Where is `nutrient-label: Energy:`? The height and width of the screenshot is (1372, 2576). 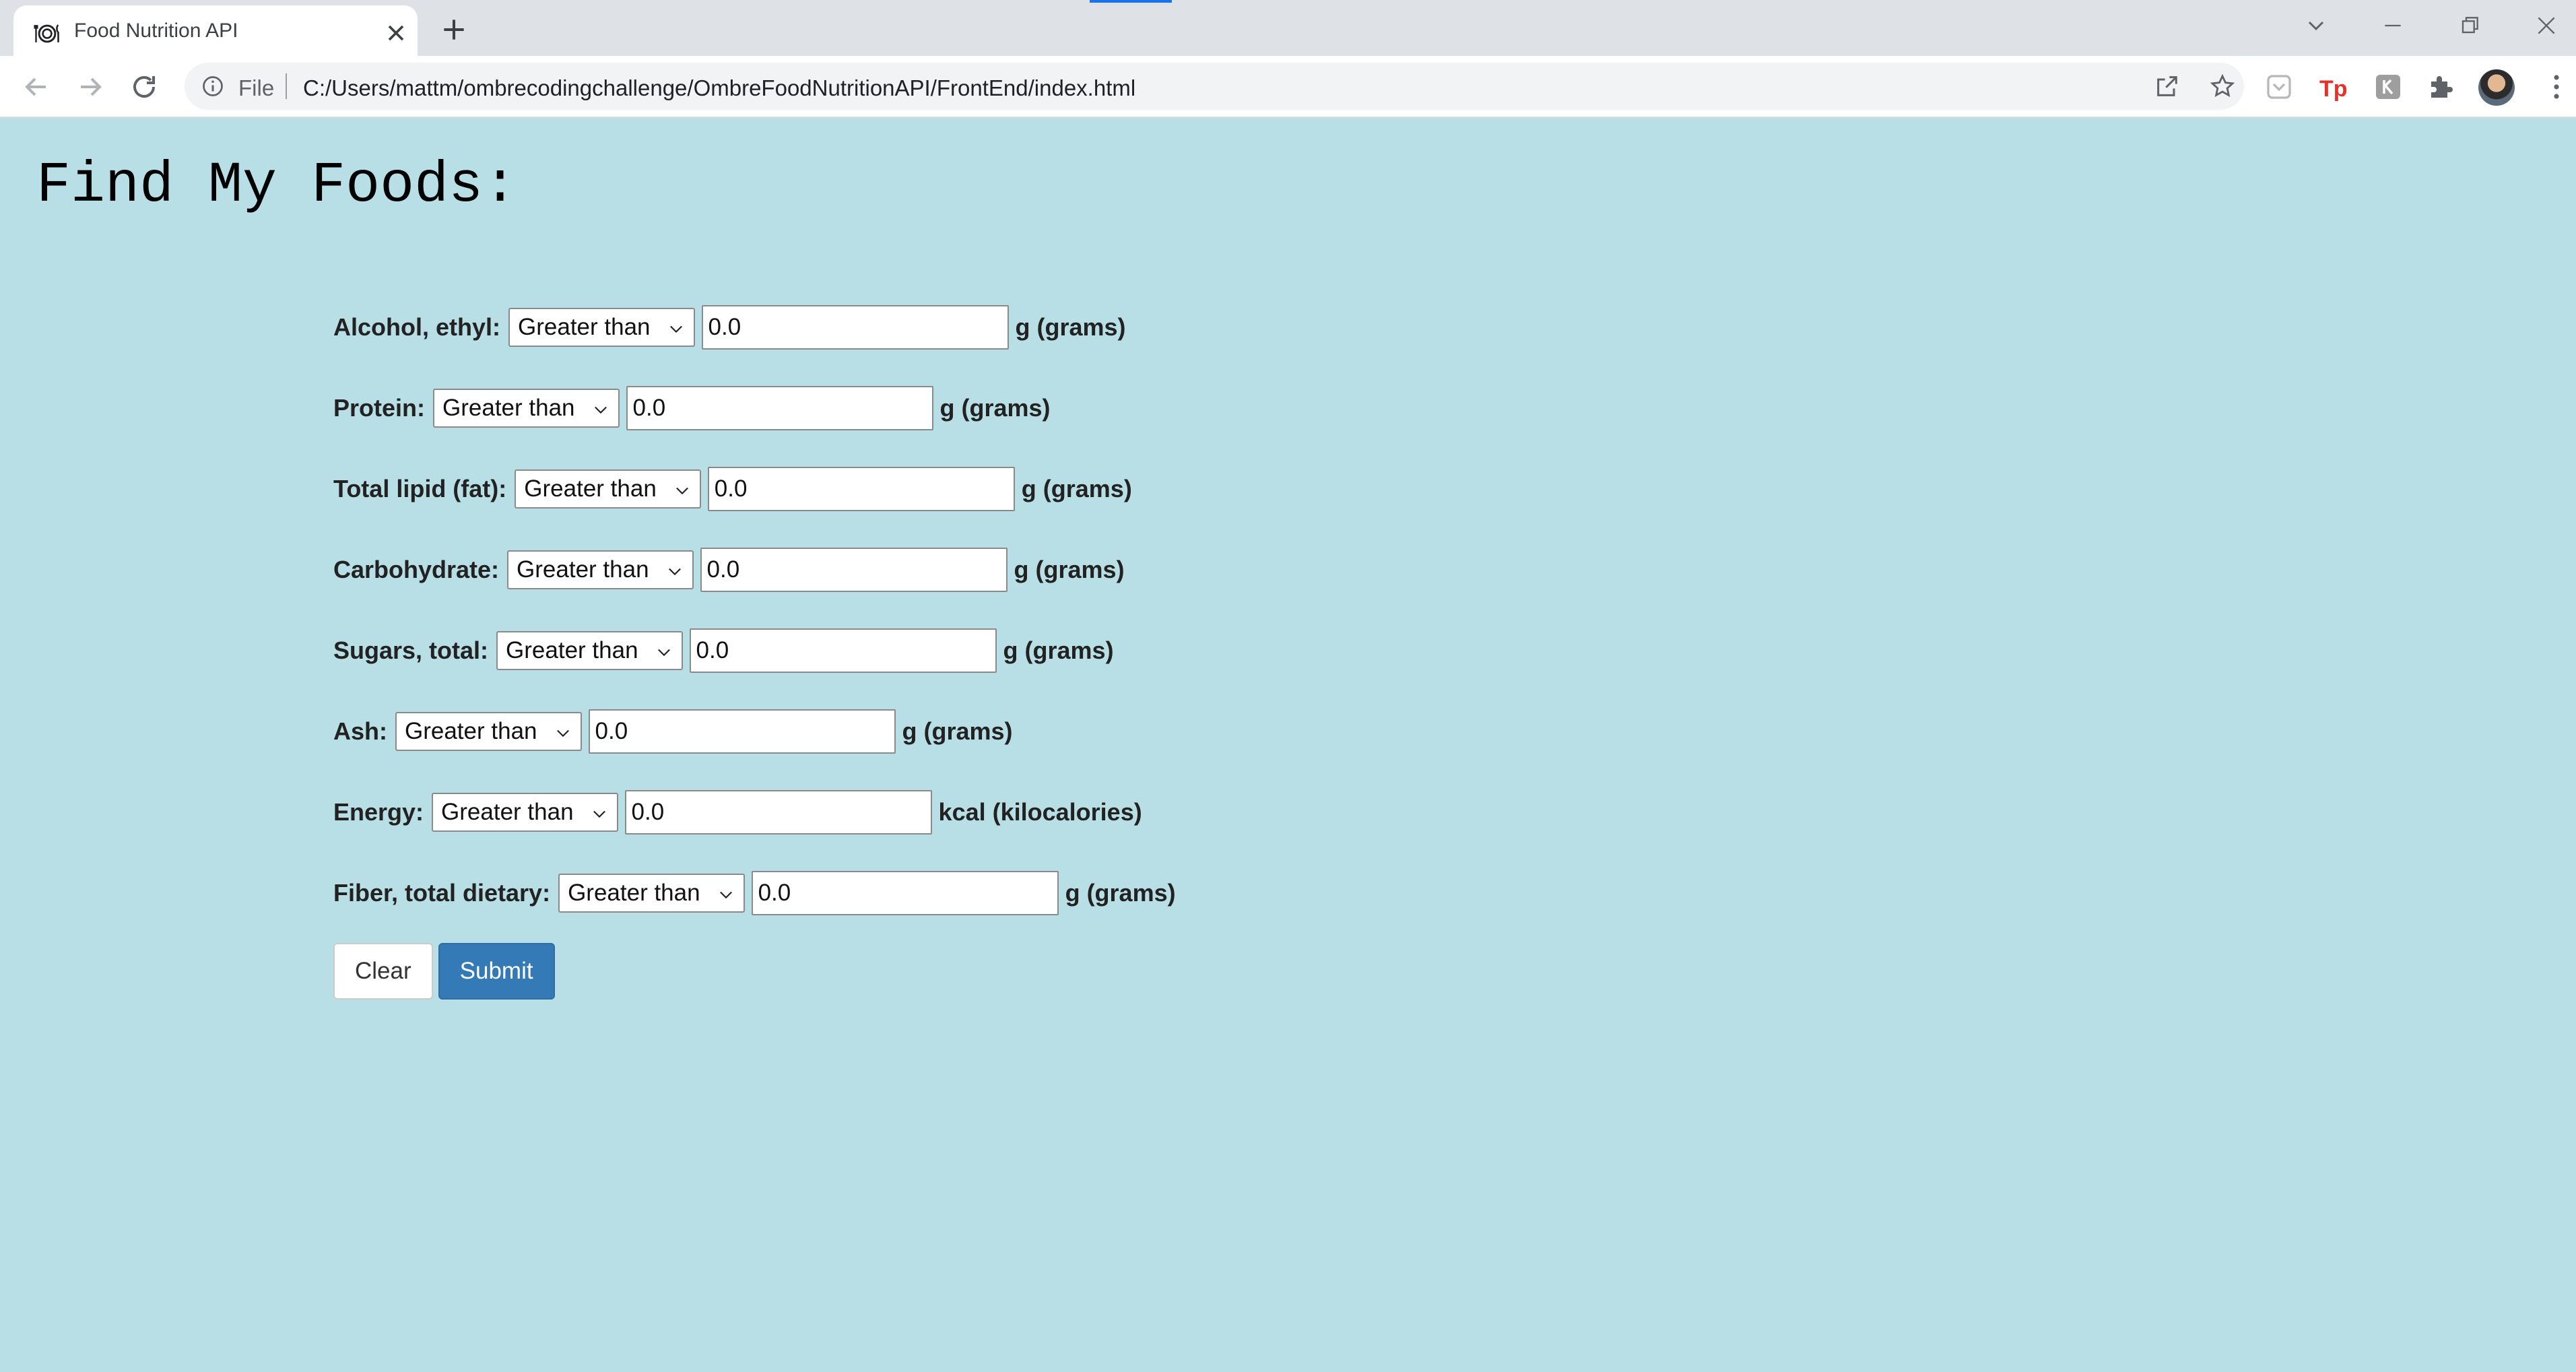
nutrient-label: Energy: is located at coordinates (378, 812).